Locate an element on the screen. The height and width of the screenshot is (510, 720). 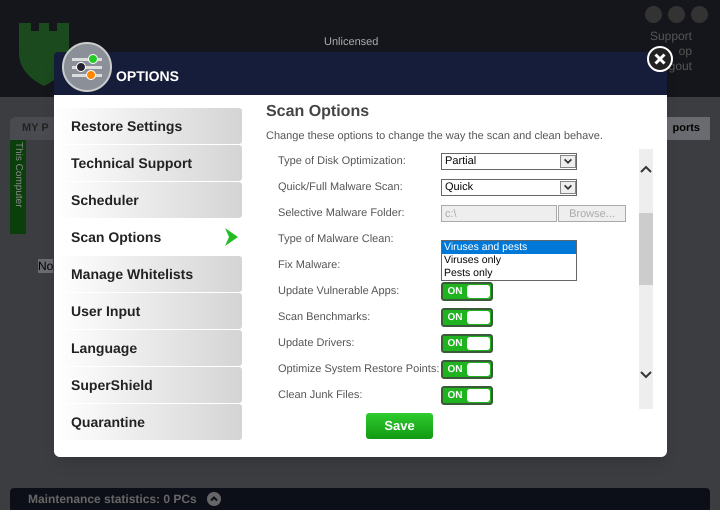
menu-item: Scheduler is located at coordinates (148, 200).